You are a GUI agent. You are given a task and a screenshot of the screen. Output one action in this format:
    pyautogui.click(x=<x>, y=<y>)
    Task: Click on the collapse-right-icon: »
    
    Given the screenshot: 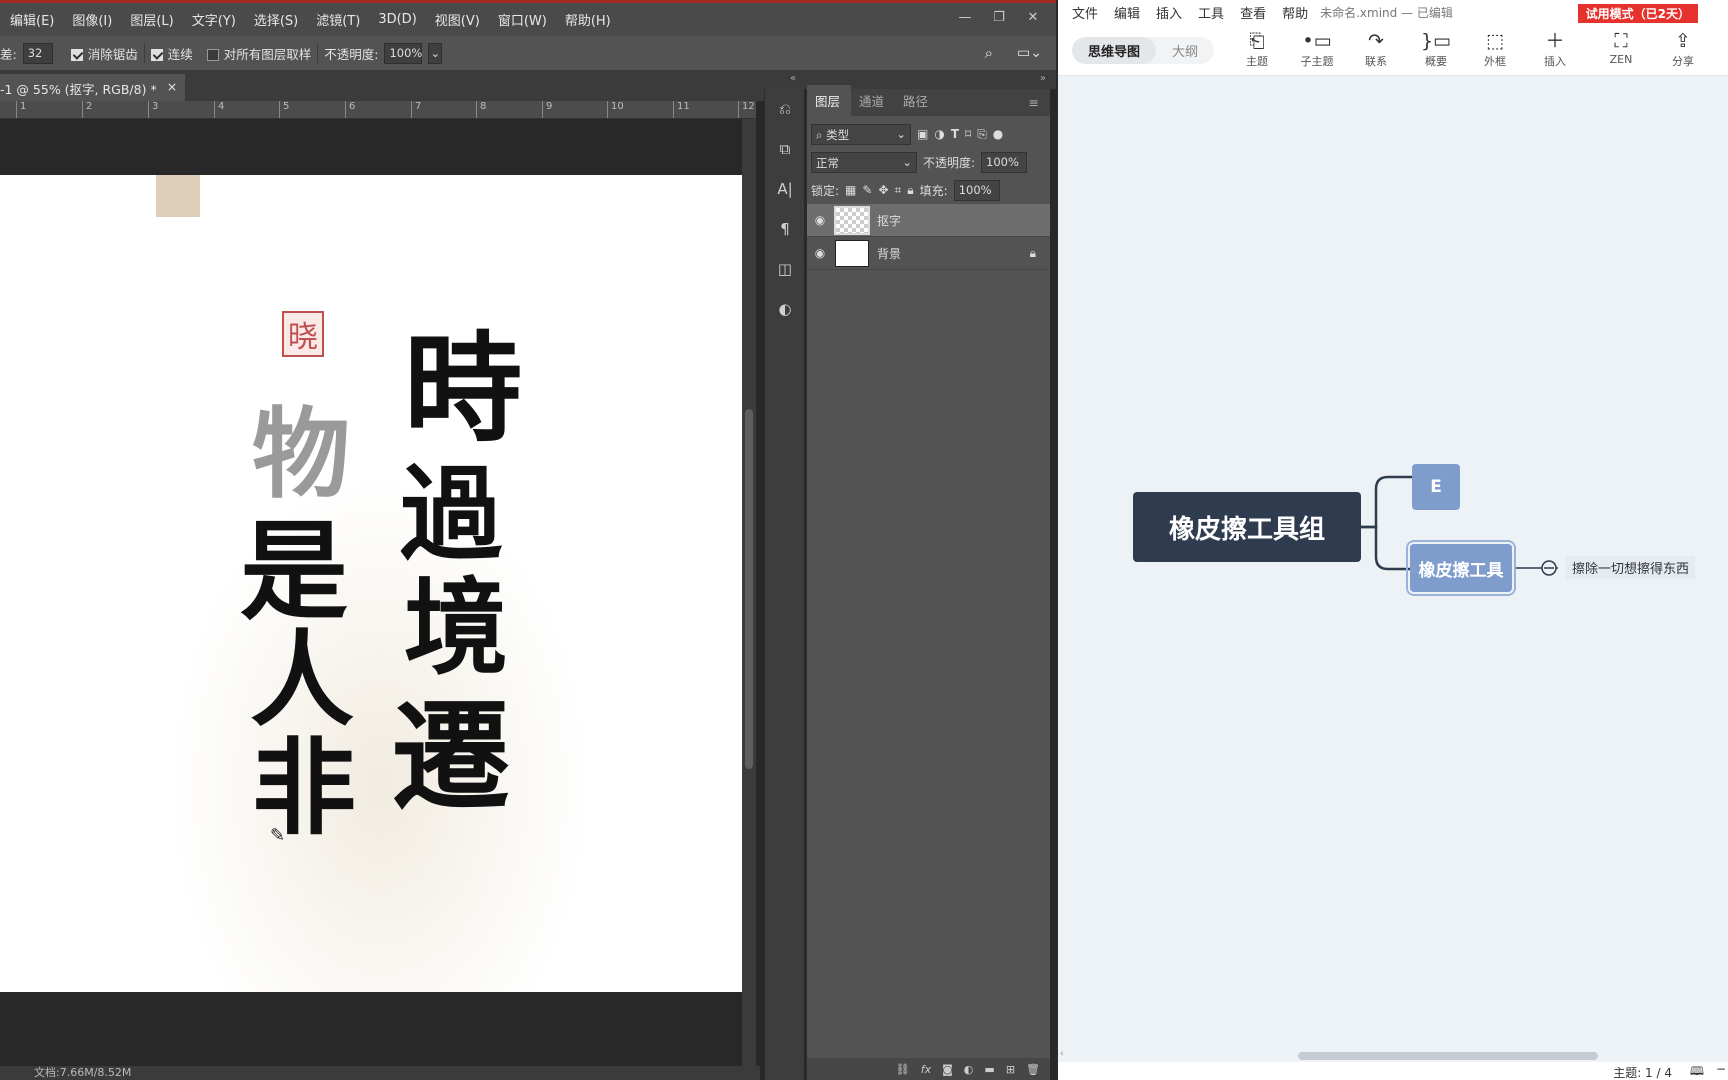 What is the action you would take?
    pyautogui.click(x=1043, y=78)
    